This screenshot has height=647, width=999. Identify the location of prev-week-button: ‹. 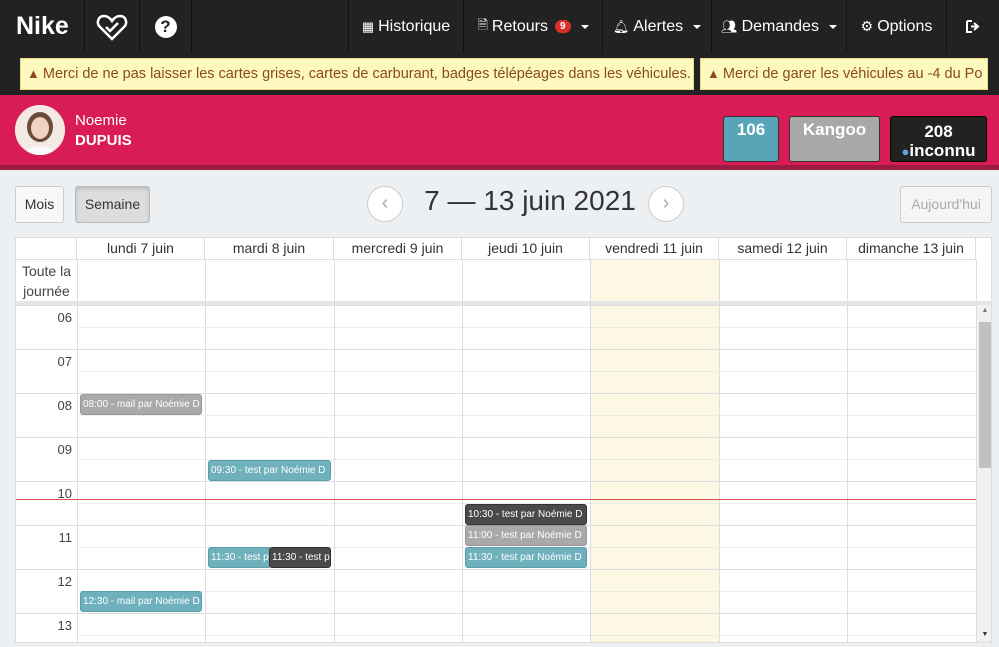
(385, 204).